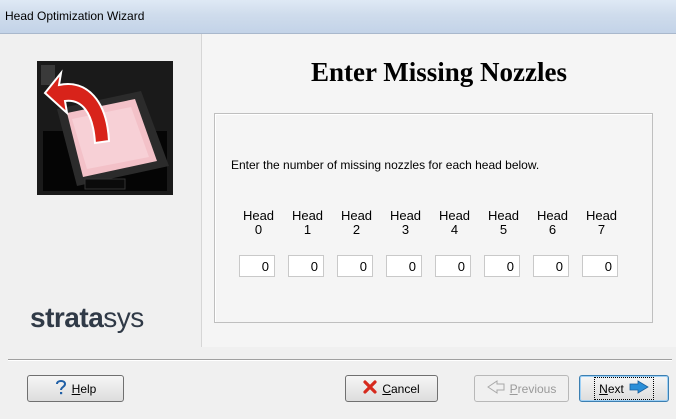  What do you see at coordinates (258, 222) in the screenshot?
I see `head-label-0: Head 0` at bounding box center [258, 222].